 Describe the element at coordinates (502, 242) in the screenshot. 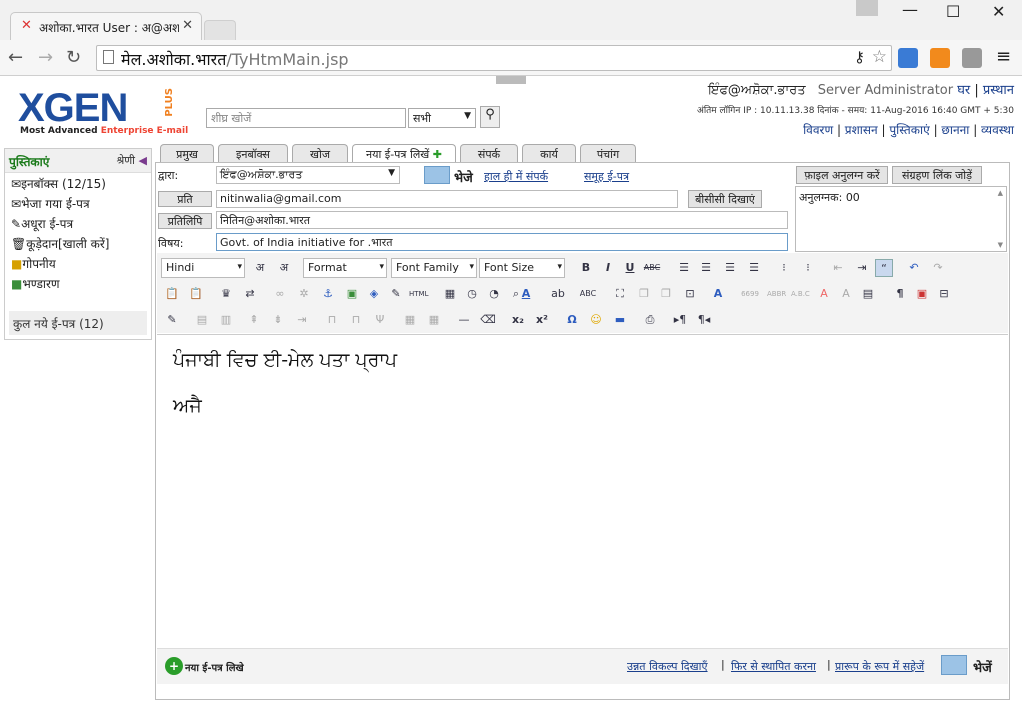

I see `subject-field: Govt. of India initiative for .भारत` at that location.